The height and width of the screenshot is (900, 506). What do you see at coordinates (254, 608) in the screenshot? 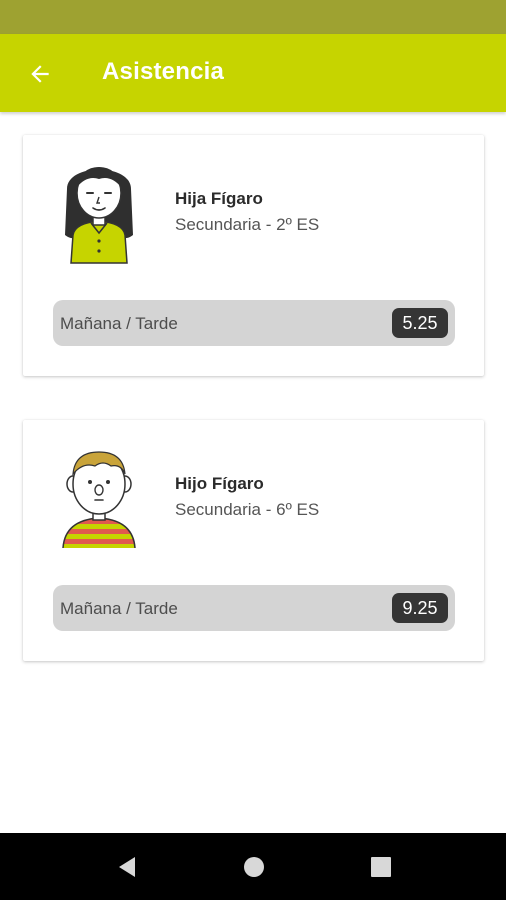
I see `attendance-row: Mañana / Tarde 9.25` at bounding box center [254, 608].